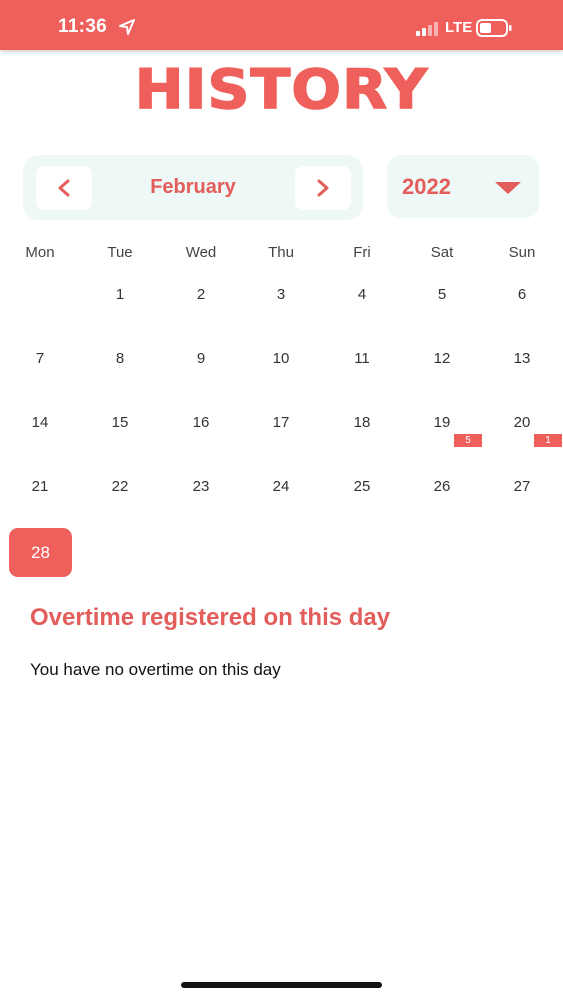  I want to click on weekday-header: Mon Tue Wed Thu Fri Sat Sun, so click(281, 259).